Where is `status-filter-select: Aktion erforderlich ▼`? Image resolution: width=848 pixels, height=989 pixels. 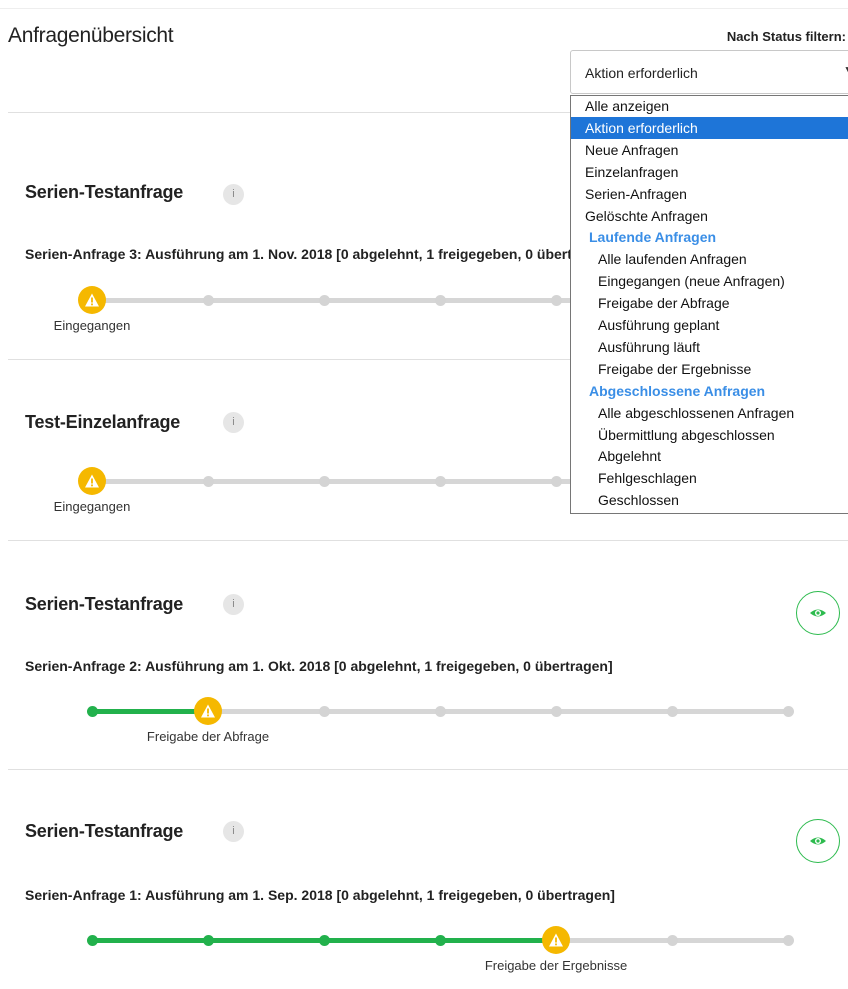 status-filter-select: Aktion erforderlich ▼ is located at coordinates (709, 72).